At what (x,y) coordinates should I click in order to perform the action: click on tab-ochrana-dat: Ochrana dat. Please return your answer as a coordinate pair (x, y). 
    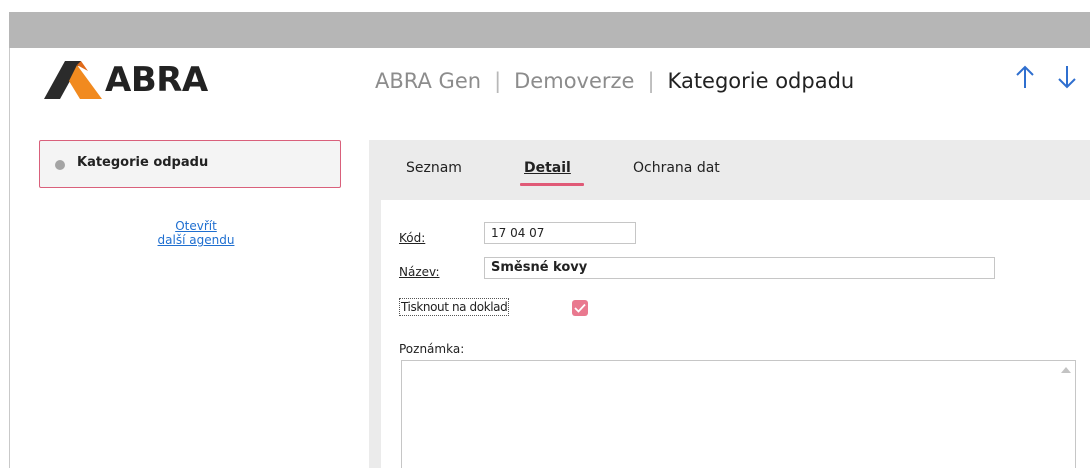
    Looking at the image, I should click on (676, 168).